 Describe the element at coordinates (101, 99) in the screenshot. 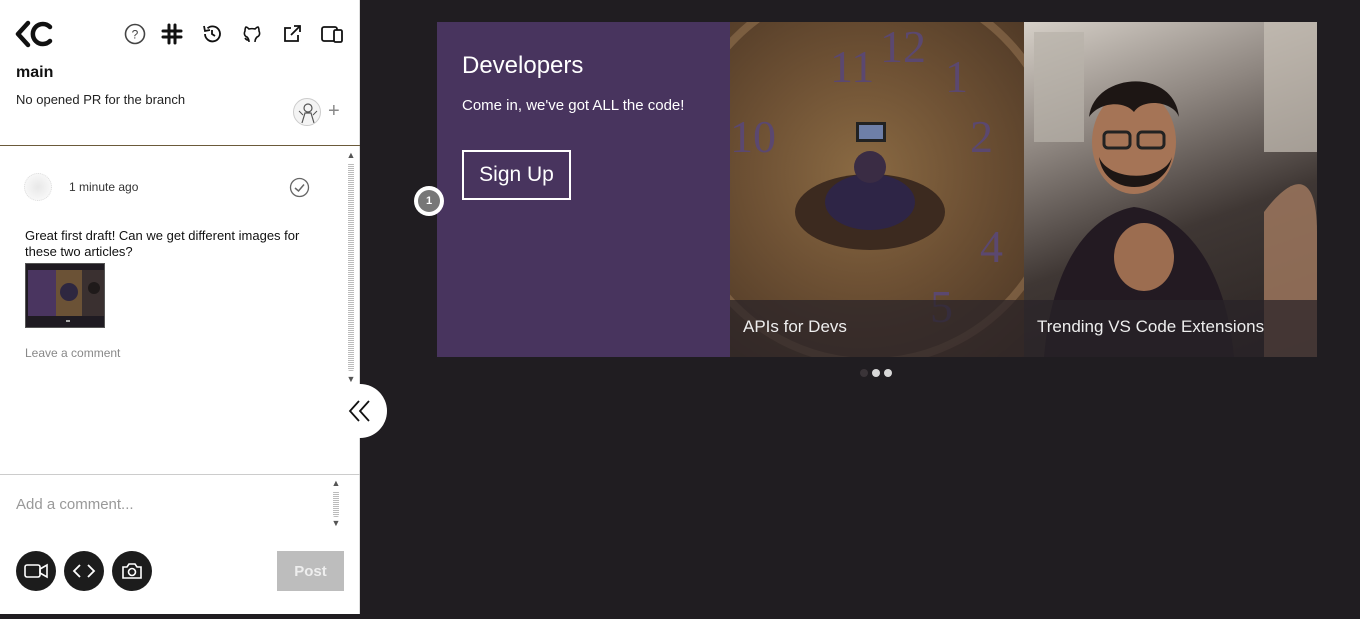

I see `pr-status: No opened PR for the branch` at that location.